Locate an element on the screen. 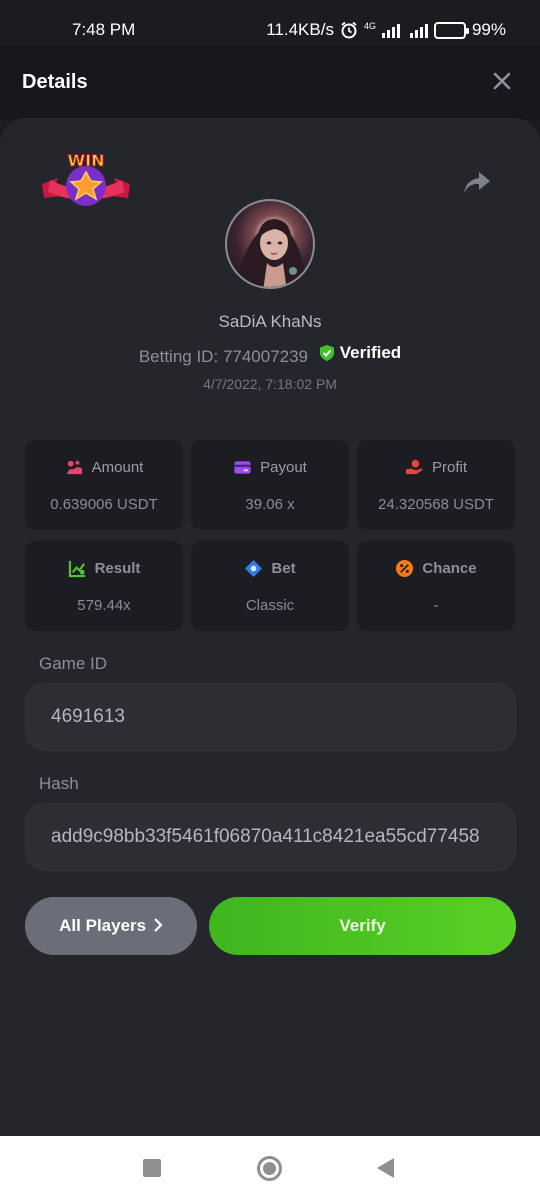 The width and height of the screenshot is (540, 1200). back-icon is located at coordinates (385, 1168).